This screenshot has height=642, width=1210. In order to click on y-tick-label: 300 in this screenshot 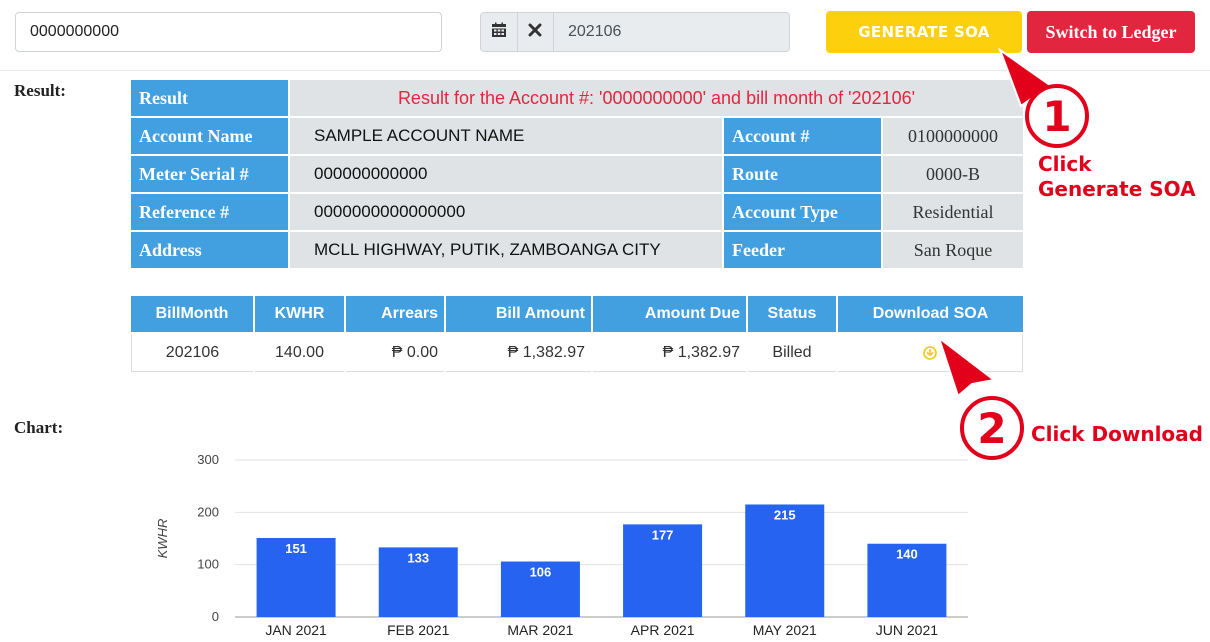, I will do `click(208, 459)`.